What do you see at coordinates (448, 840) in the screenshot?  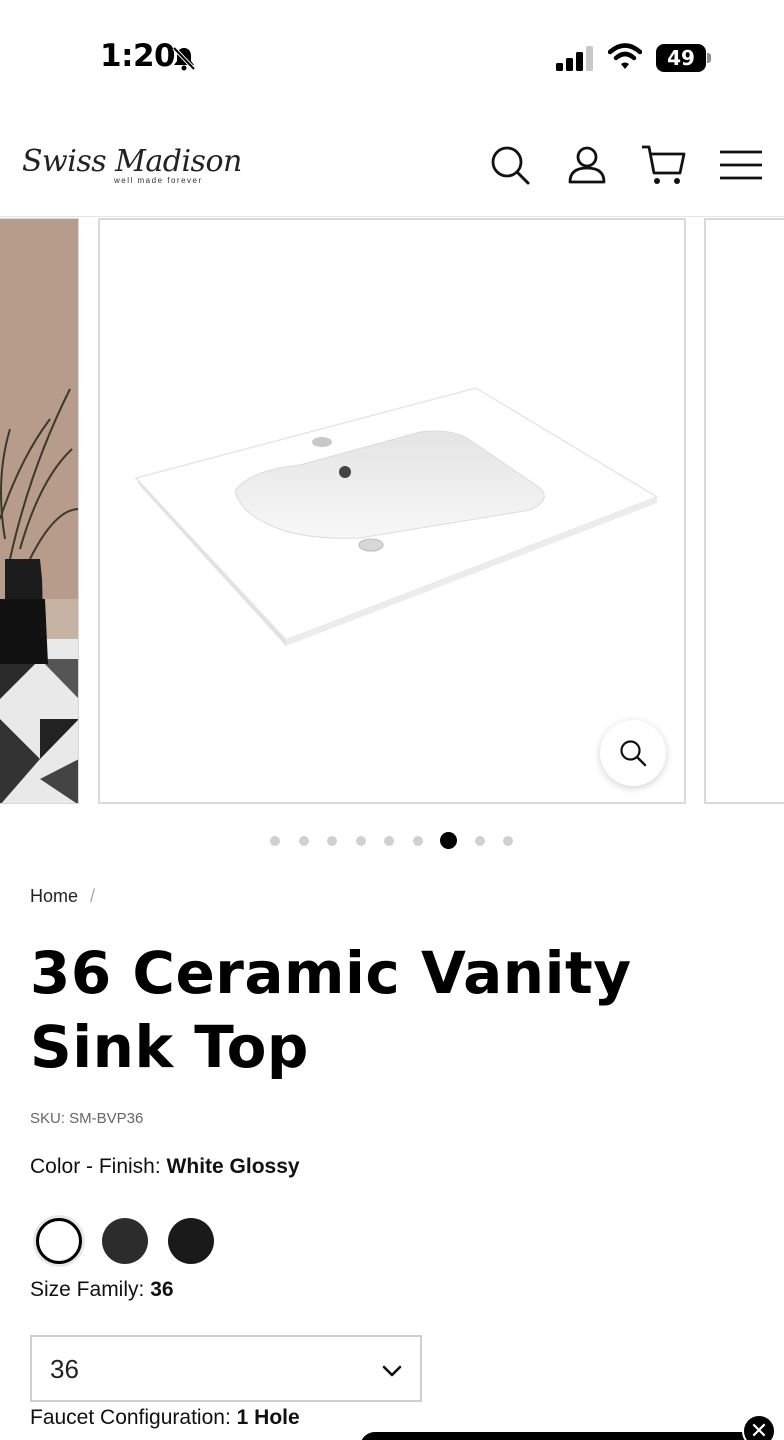 I see `pagination-dot-active` at bounding box center [448, 840].